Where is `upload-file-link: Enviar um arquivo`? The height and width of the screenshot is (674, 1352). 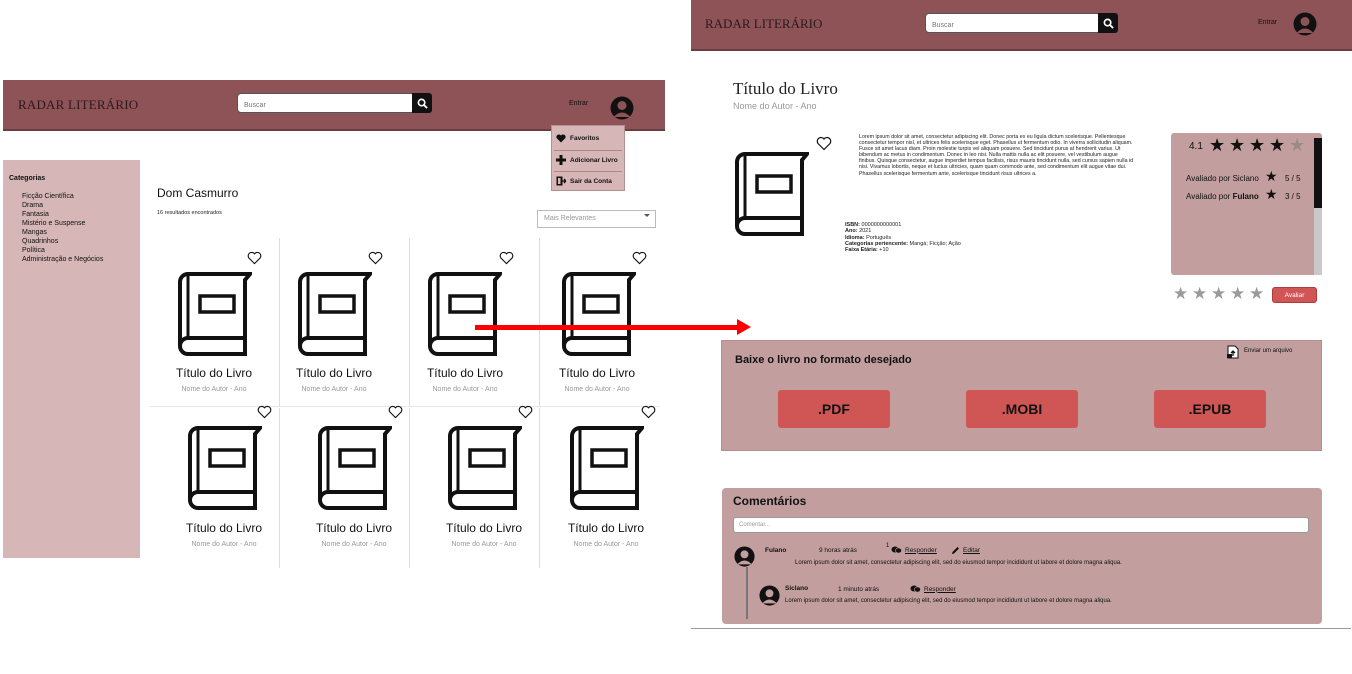 upload-file-link: Enviar um arquivo is located at coordinates (1268, 351).